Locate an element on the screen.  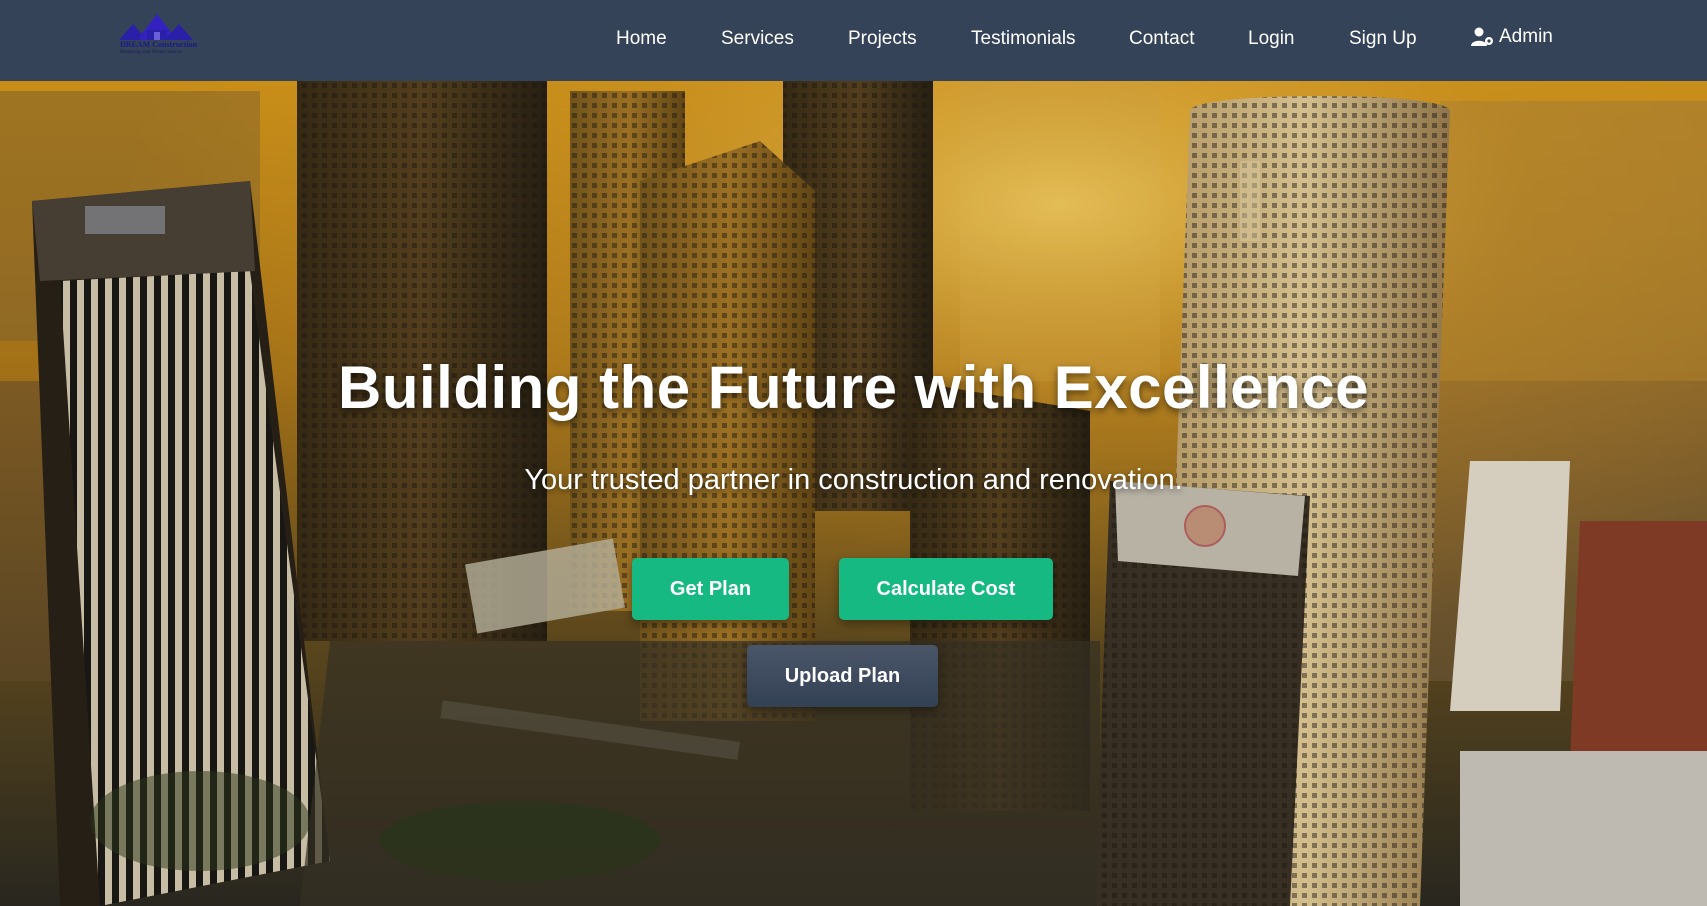
nav-admin: Admin is located at coordinates (1512, 37).